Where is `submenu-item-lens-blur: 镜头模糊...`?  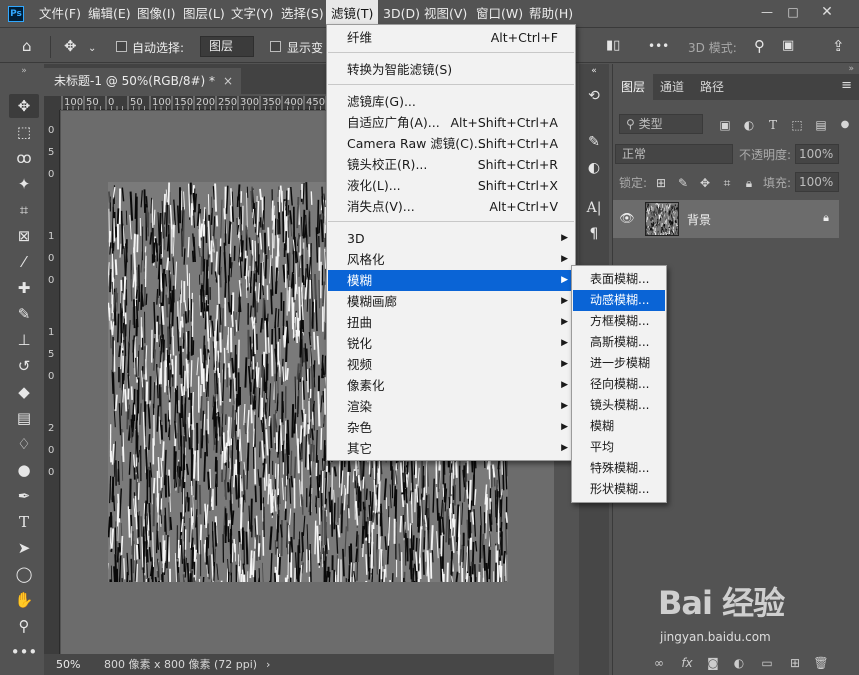
submenu-item-lens-blur: 镜头模糊... is located at coordinates (619, 405).